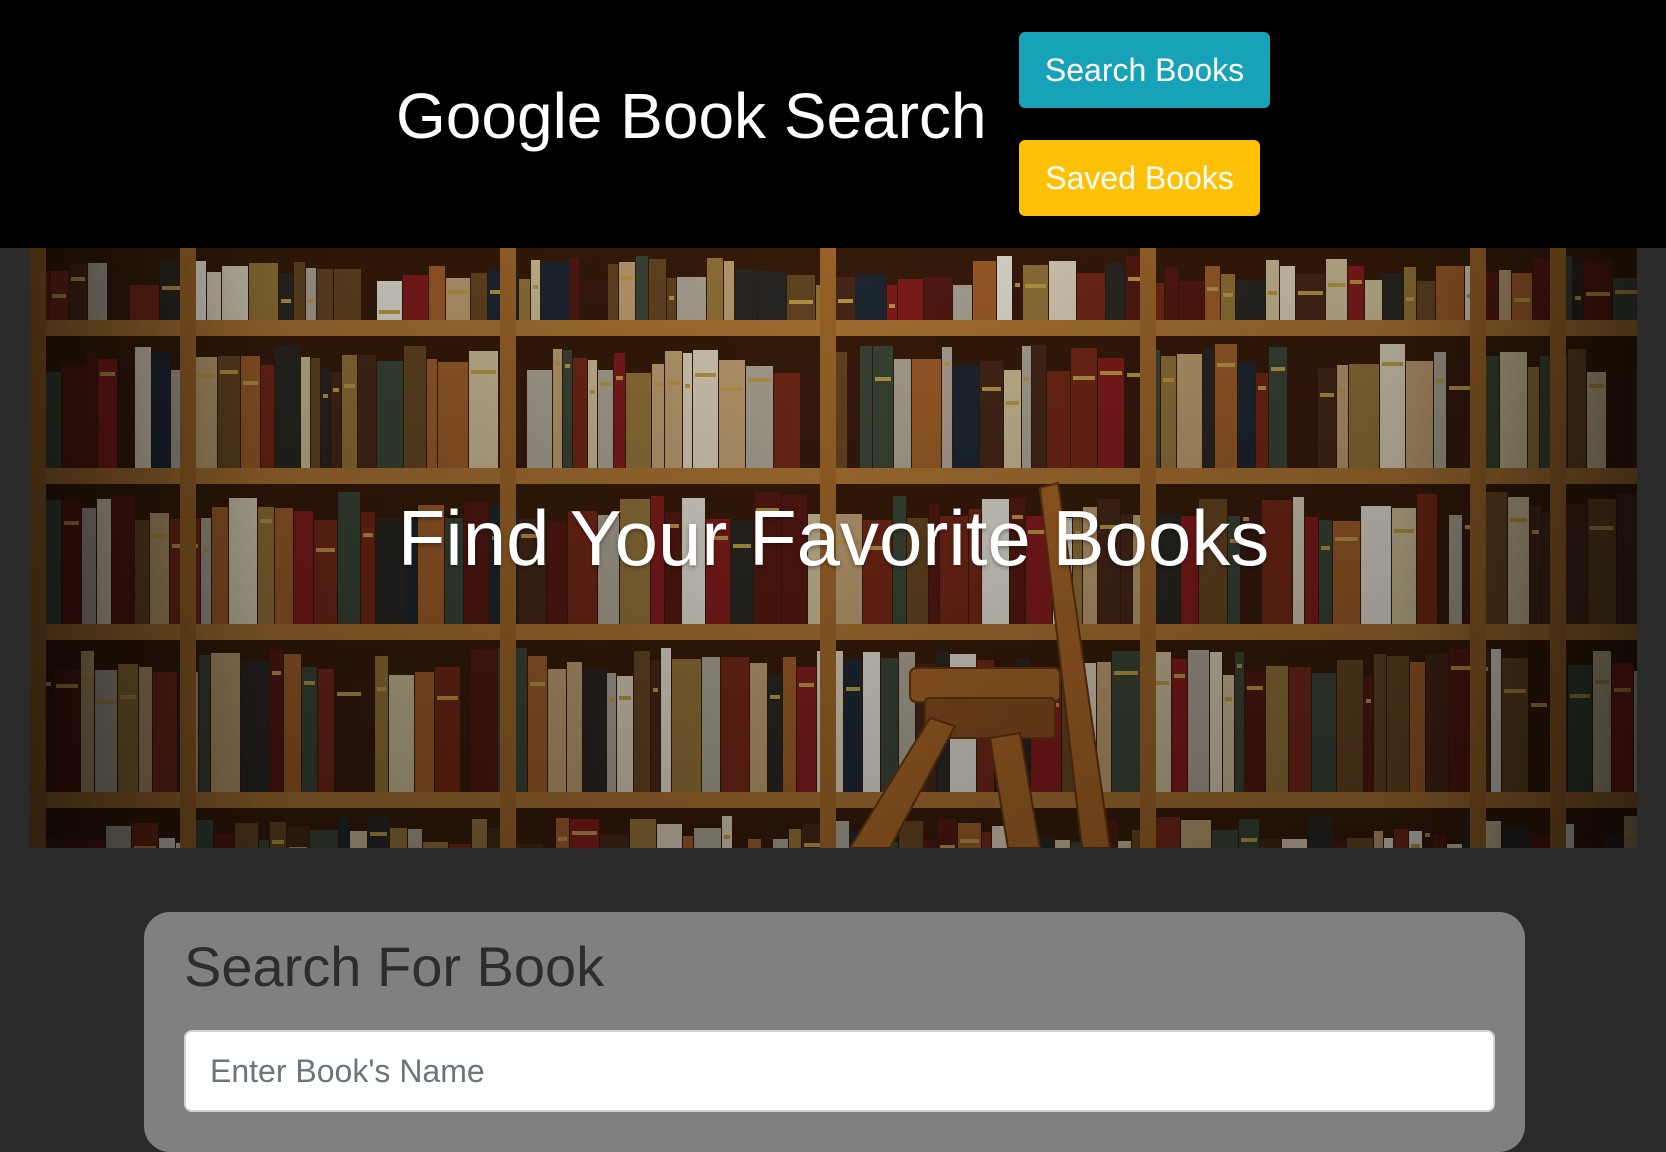 Image resolution: width=1666 pixels, height=1152 pixels. What do you see at coordinates (691, 116) in the screenshot?
I see `app-title: Google Book Search` at bounding box center [691, 116].